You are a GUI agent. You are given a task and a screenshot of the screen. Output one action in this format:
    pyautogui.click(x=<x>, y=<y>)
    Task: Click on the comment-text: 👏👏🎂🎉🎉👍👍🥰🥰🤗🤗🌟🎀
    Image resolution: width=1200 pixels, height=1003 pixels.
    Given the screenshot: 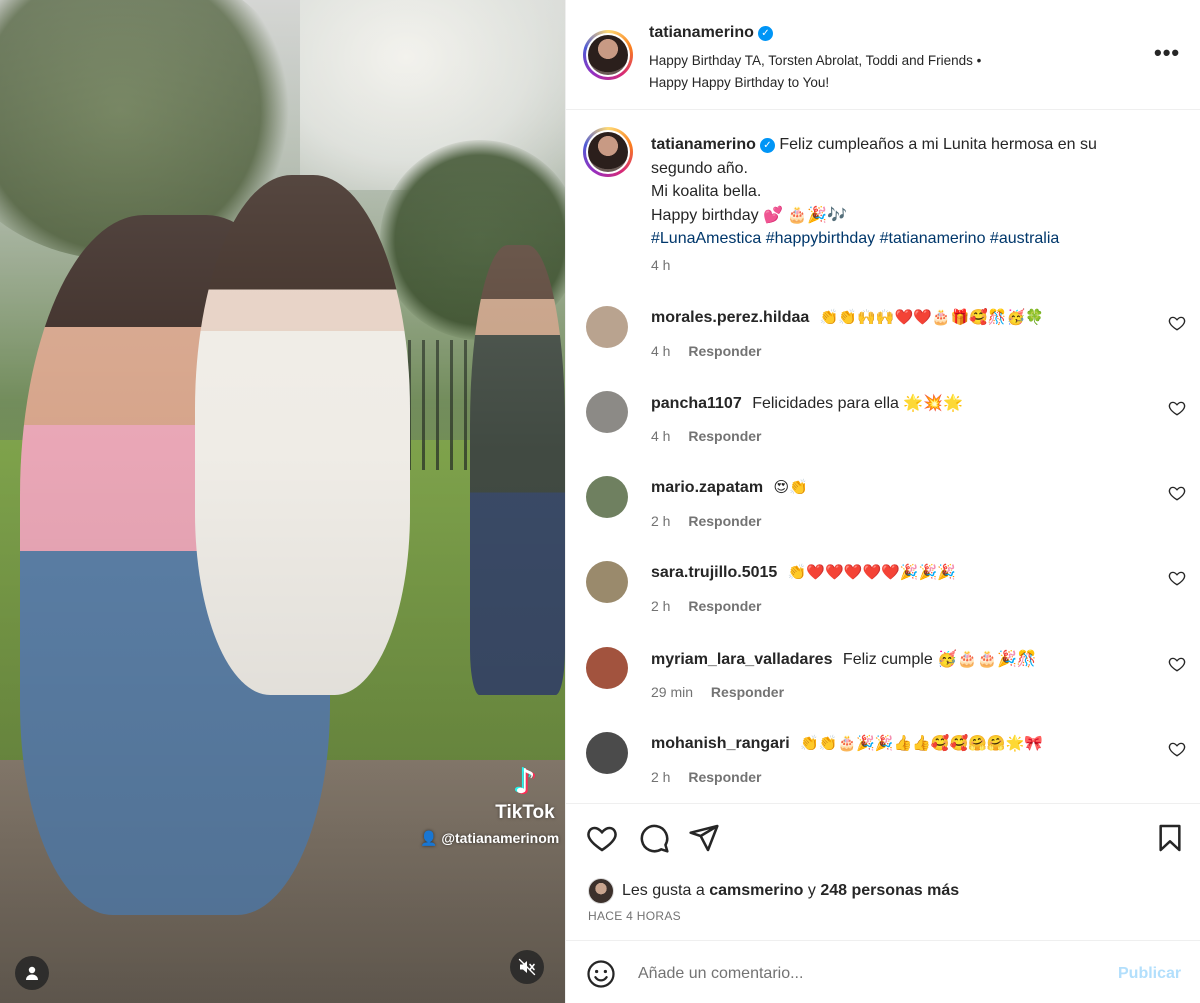 What is the action you would take?
    pyautogui.click(x=921, y=743)
    